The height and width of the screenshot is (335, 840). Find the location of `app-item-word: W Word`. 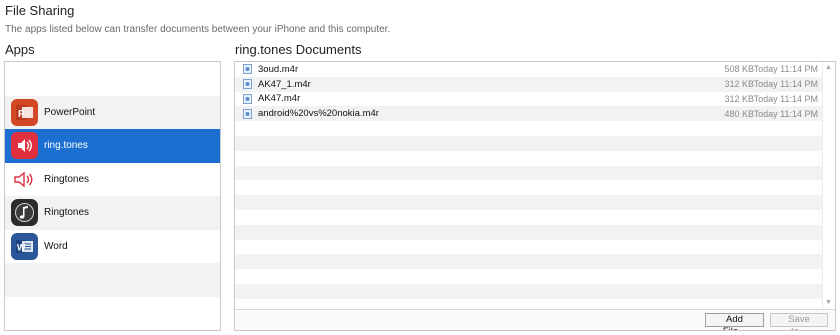

app-item-word: W Word is located at coordinates (112, 247).